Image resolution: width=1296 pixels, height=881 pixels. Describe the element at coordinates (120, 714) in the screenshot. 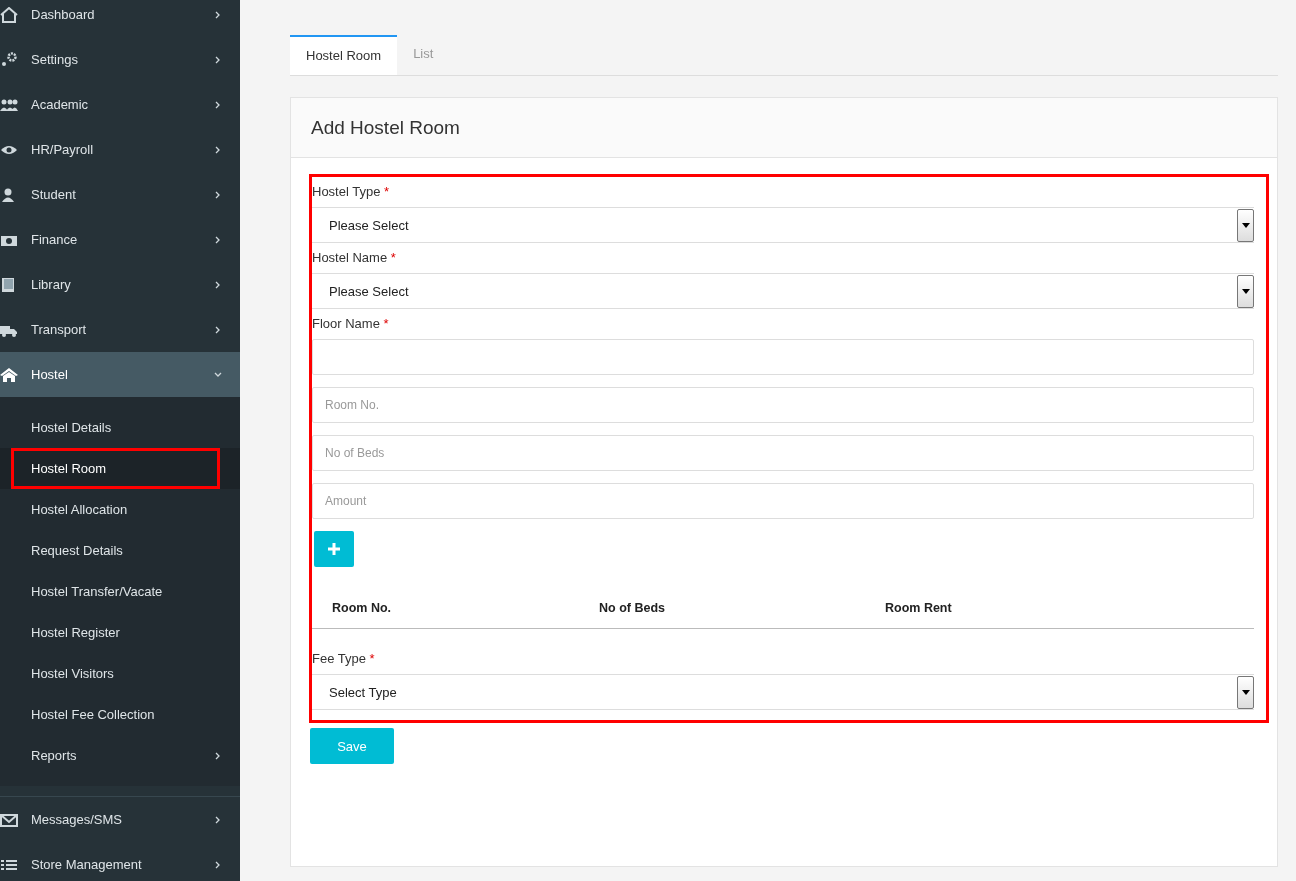

I see `submenu-item: Hostel Fee Collection` at that location.